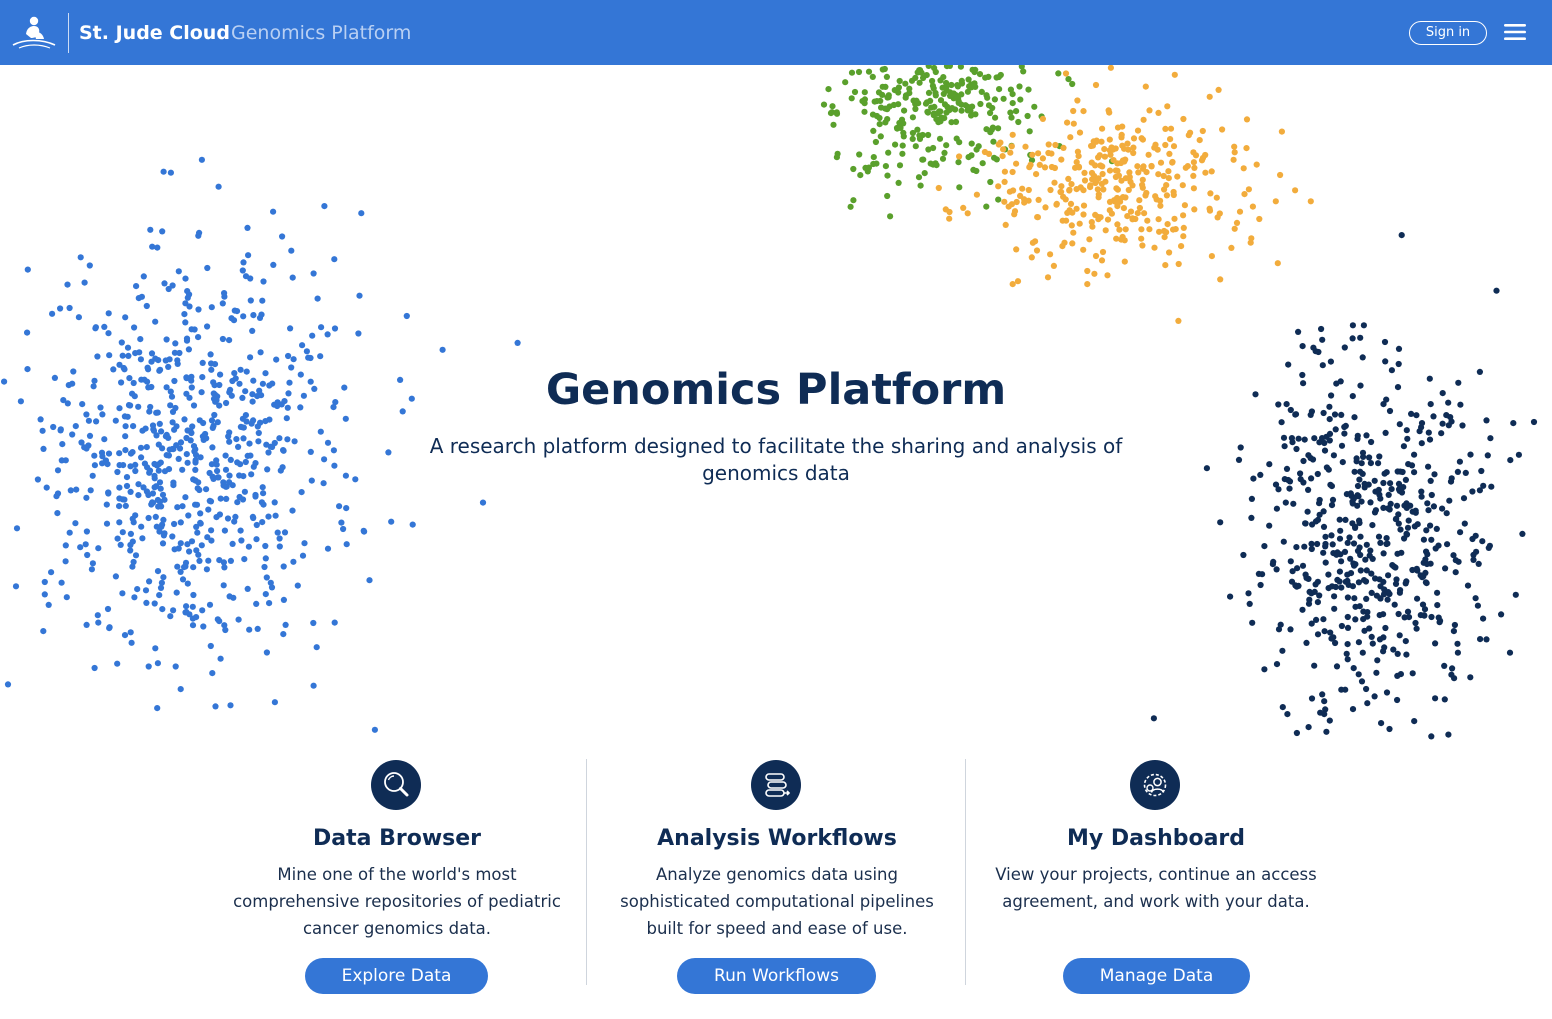  What do you see at coordinates (154, 33) in the screenshot?
I see `brand-name: St. Jude Cloud` at bounding box center [154, 33].